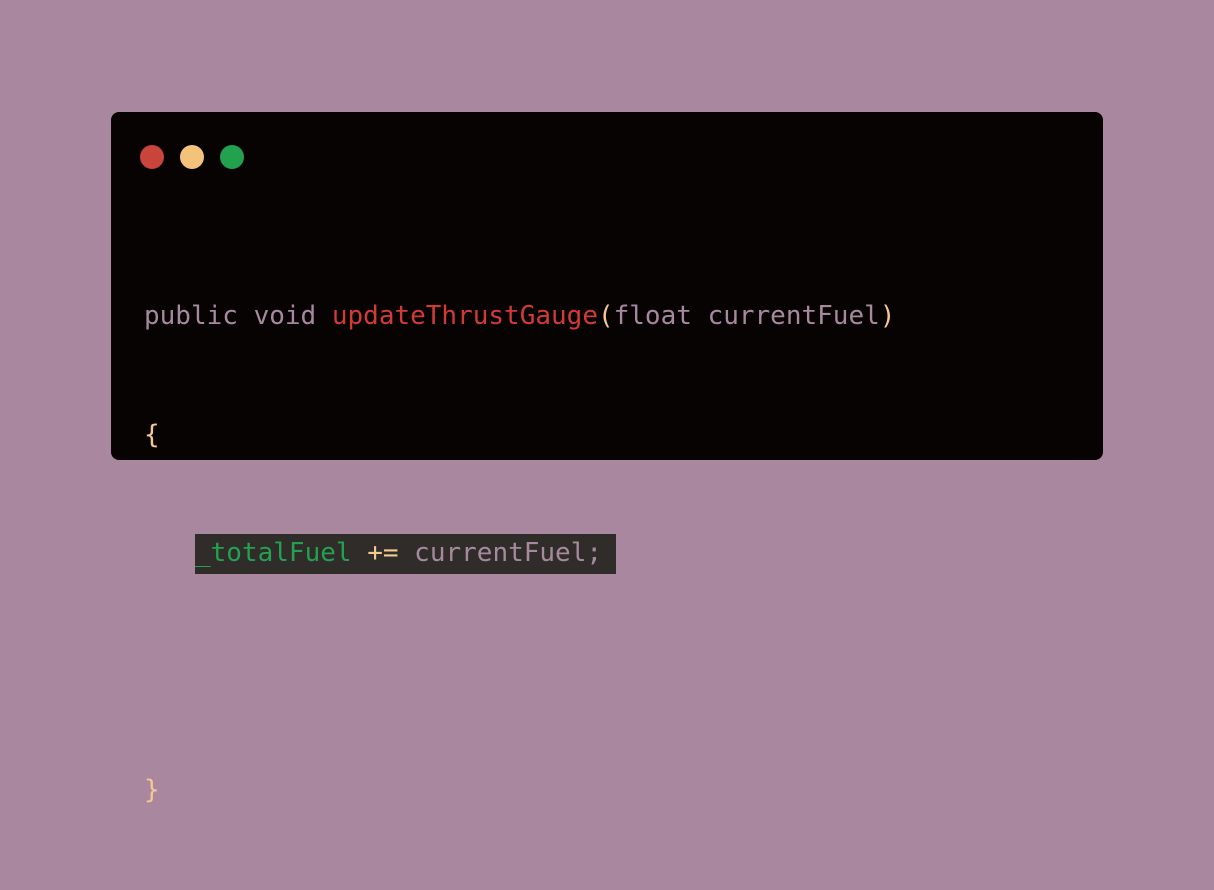 The height and width of the screenshot is (890, 1214). I want to click on brace-close: }, so click(152, 790).